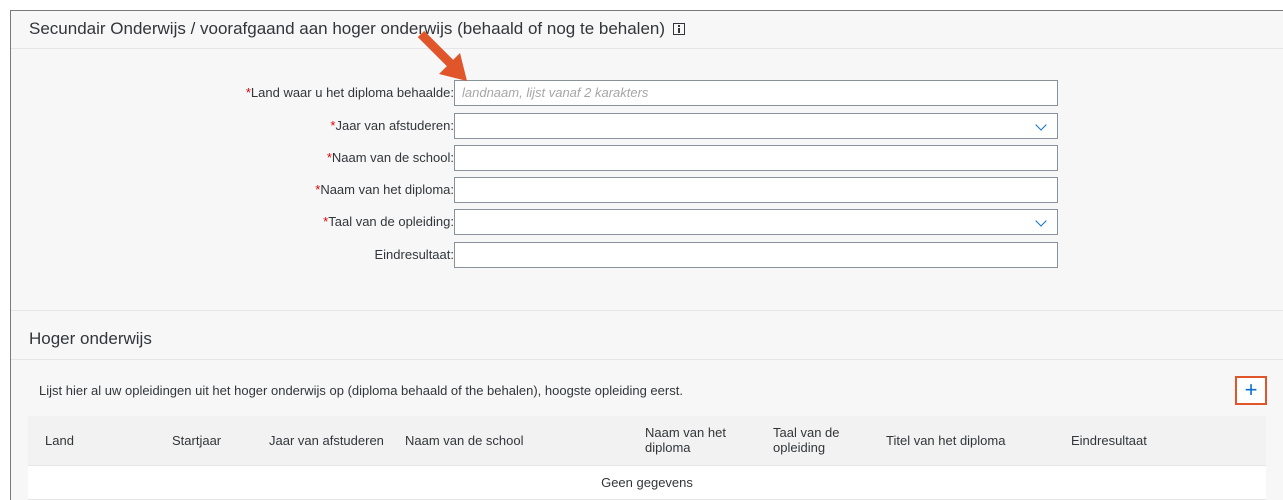 This screenshot has height=500, width=1283. Describe the element at coordinates (464, 440) in the screenshot. I see `column-header-naam-van-de-school: Naam van de school` at that location.